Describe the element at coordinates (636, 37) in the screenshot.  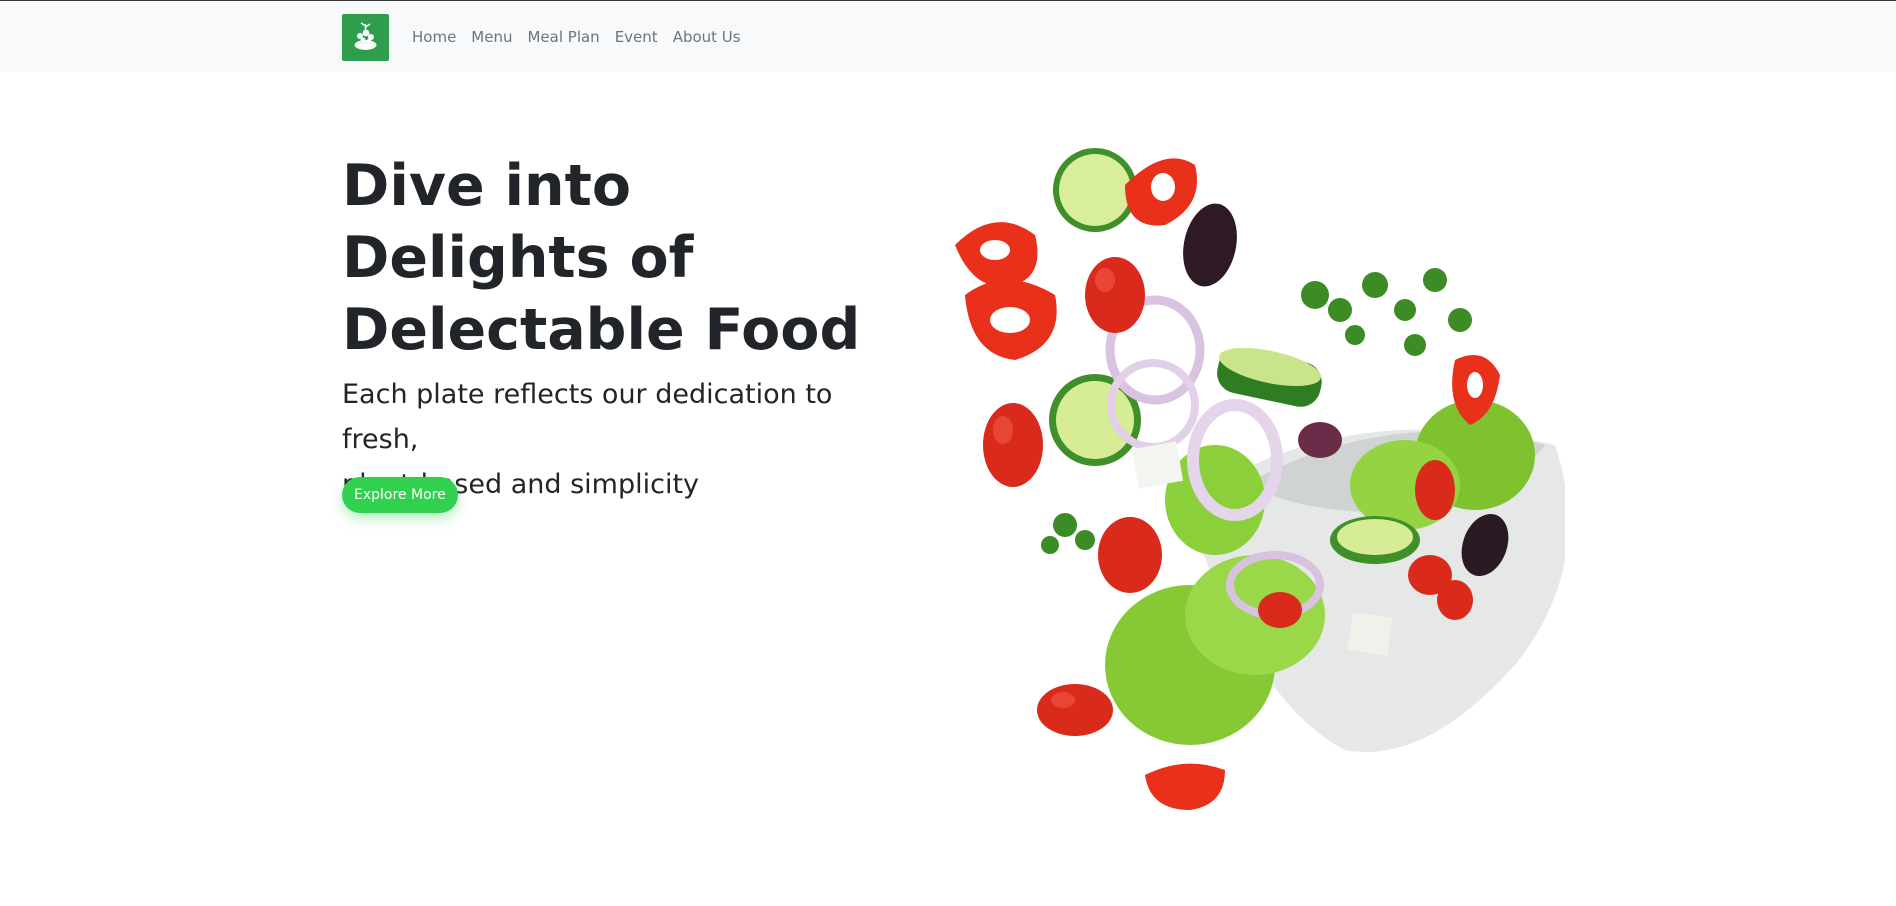
I see `nav-link-event: Event` at that location.